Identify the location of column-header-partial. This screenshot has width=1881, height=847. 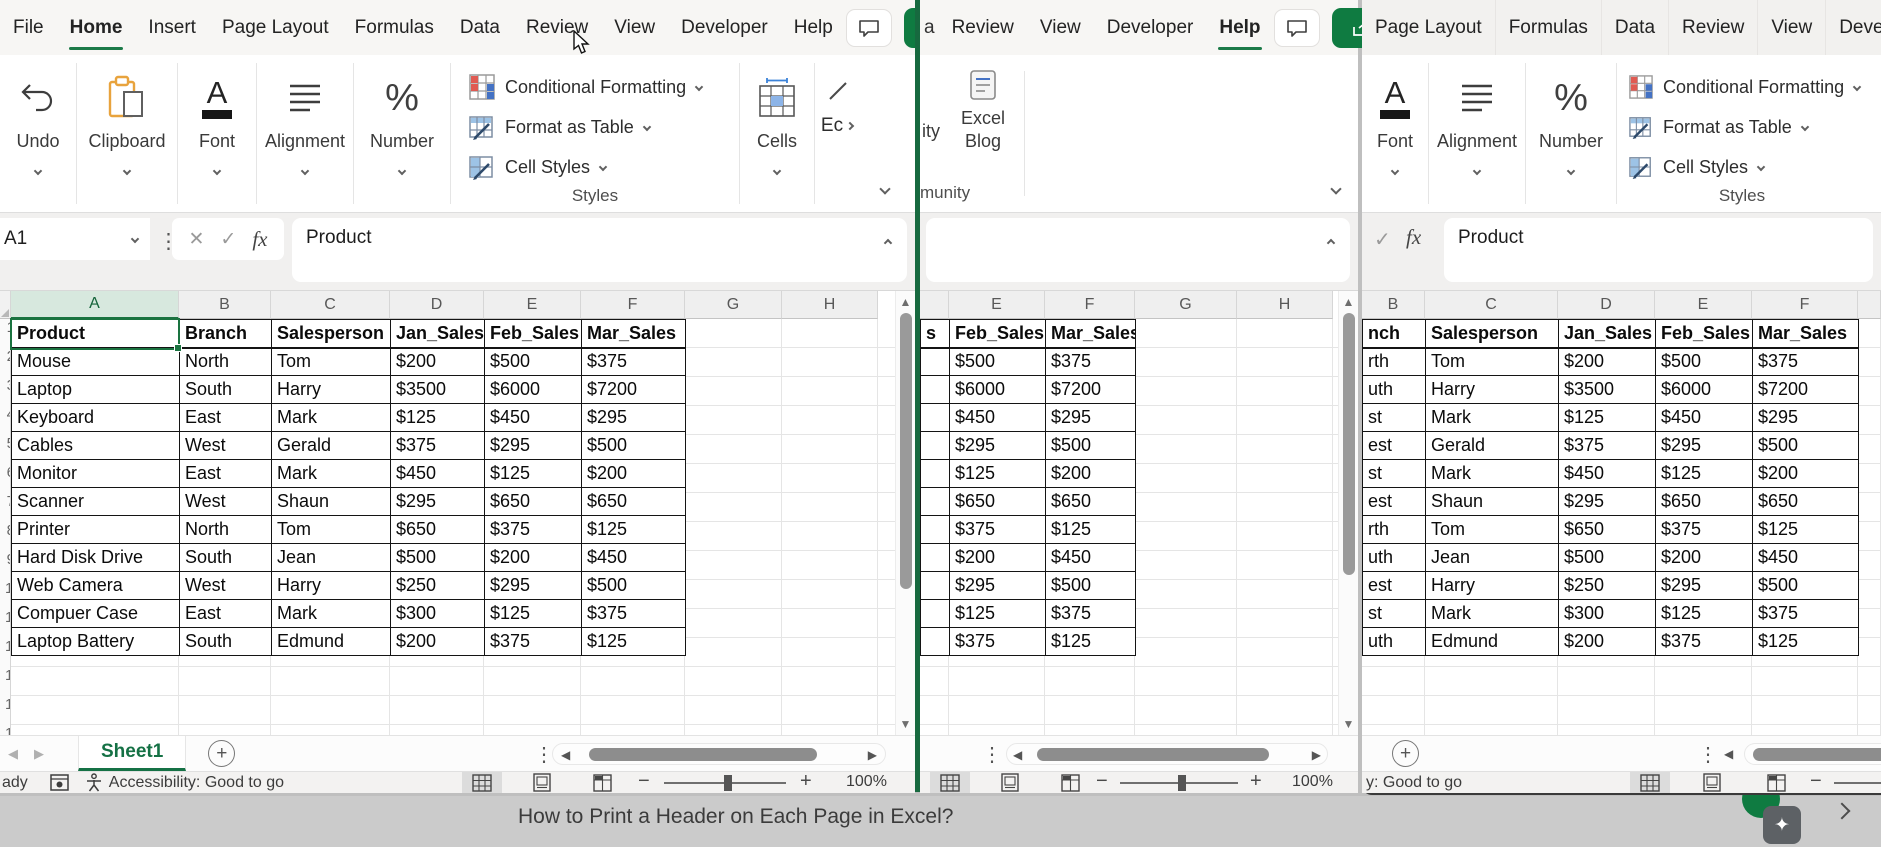
(934, 305).